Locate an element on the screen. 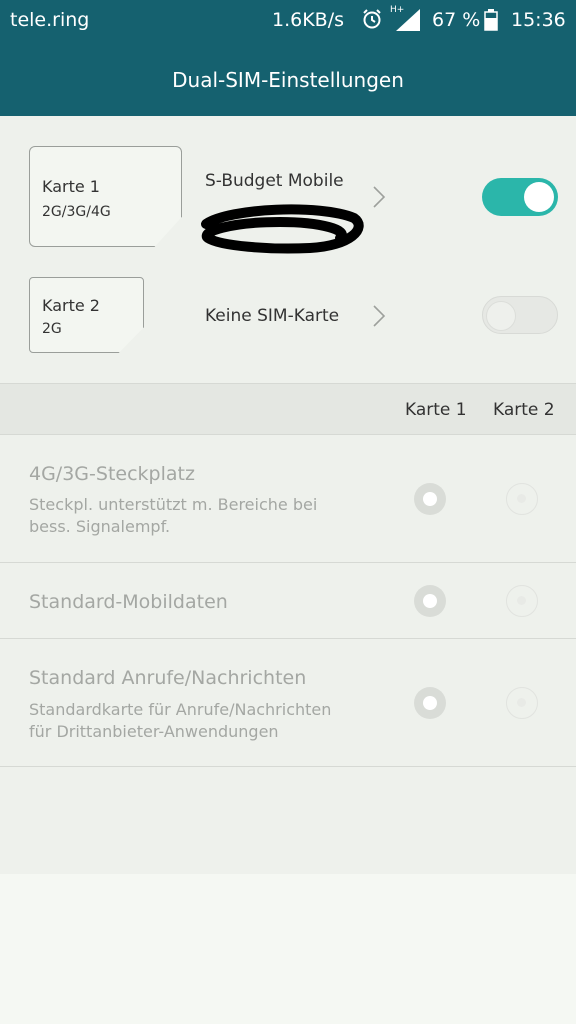 The width and height of the screenshot is (576, 1024). sim-card-1-tech: 2G/3G/4G is located at coordinates (76, 212).